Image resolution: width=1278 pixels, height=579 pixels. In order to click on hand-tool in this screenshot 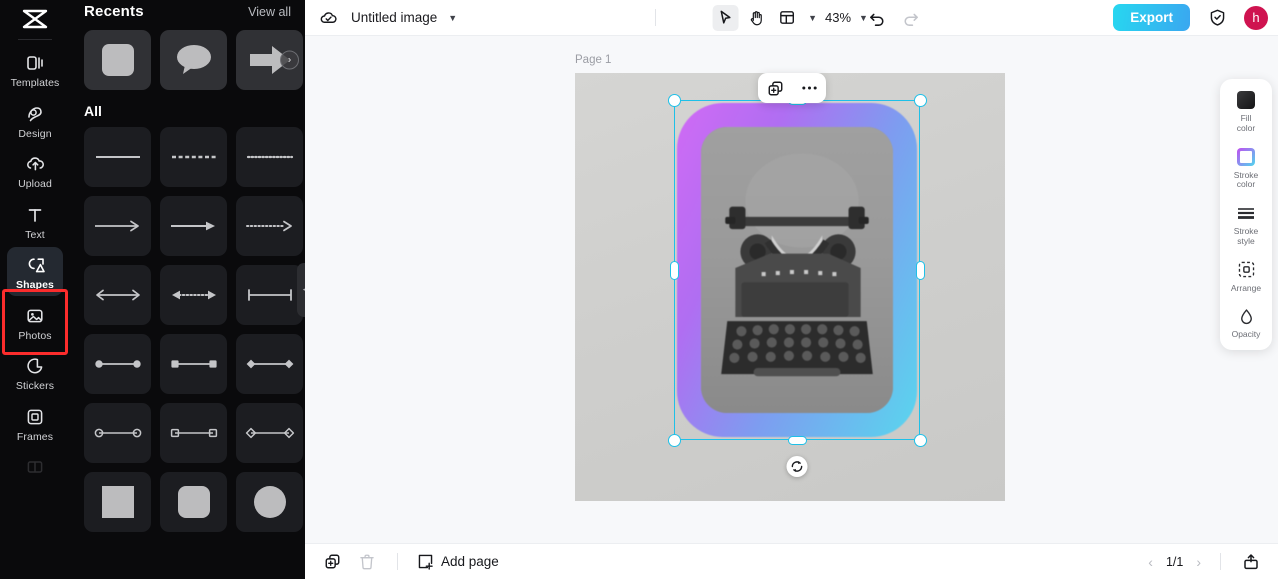, I will do `click(756, 18)`.